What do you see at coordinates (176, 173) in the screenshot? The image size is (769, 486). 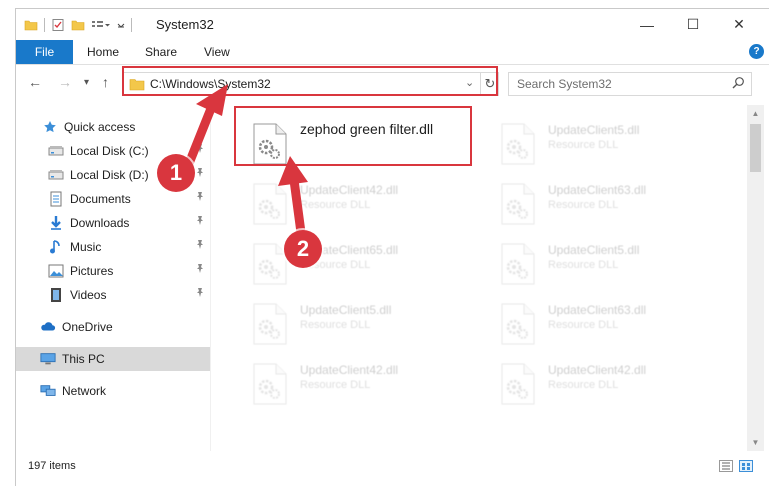 I see `step-1-badge: 1` at bounding box center [176, 173].